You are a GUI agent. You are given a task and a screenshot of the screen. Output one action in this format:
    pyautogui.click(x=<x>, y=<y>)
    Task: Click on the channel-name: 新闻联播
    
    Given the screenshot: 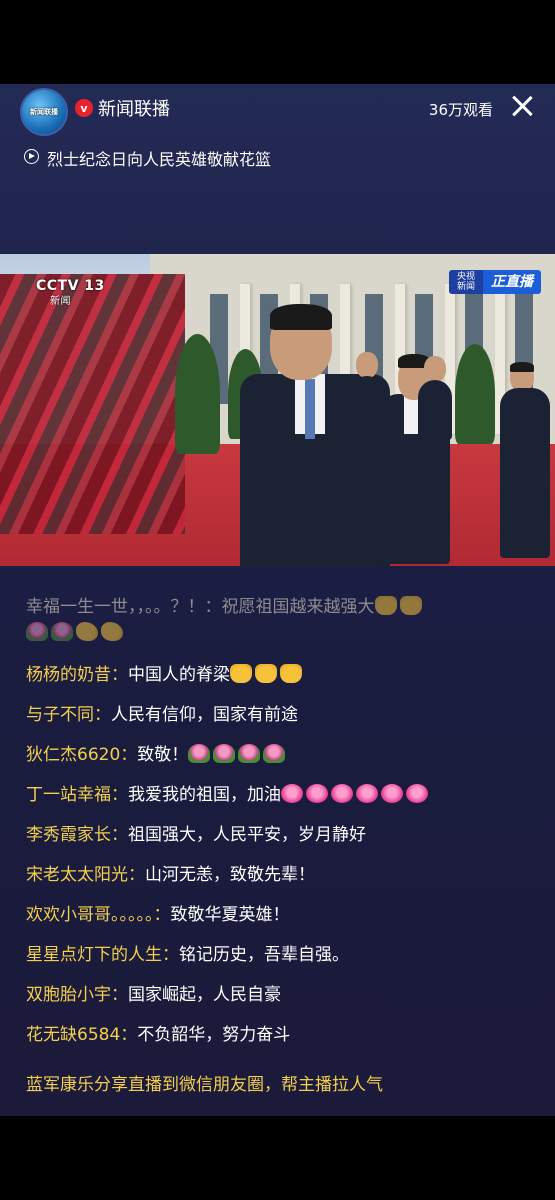 What is the action you would take?
    pyautogui.click(x=134, y=108)
    